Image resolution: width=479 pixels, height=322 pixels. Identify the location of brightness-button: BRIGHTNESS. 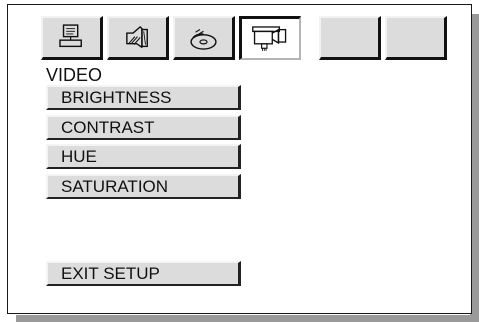
(143, 97).